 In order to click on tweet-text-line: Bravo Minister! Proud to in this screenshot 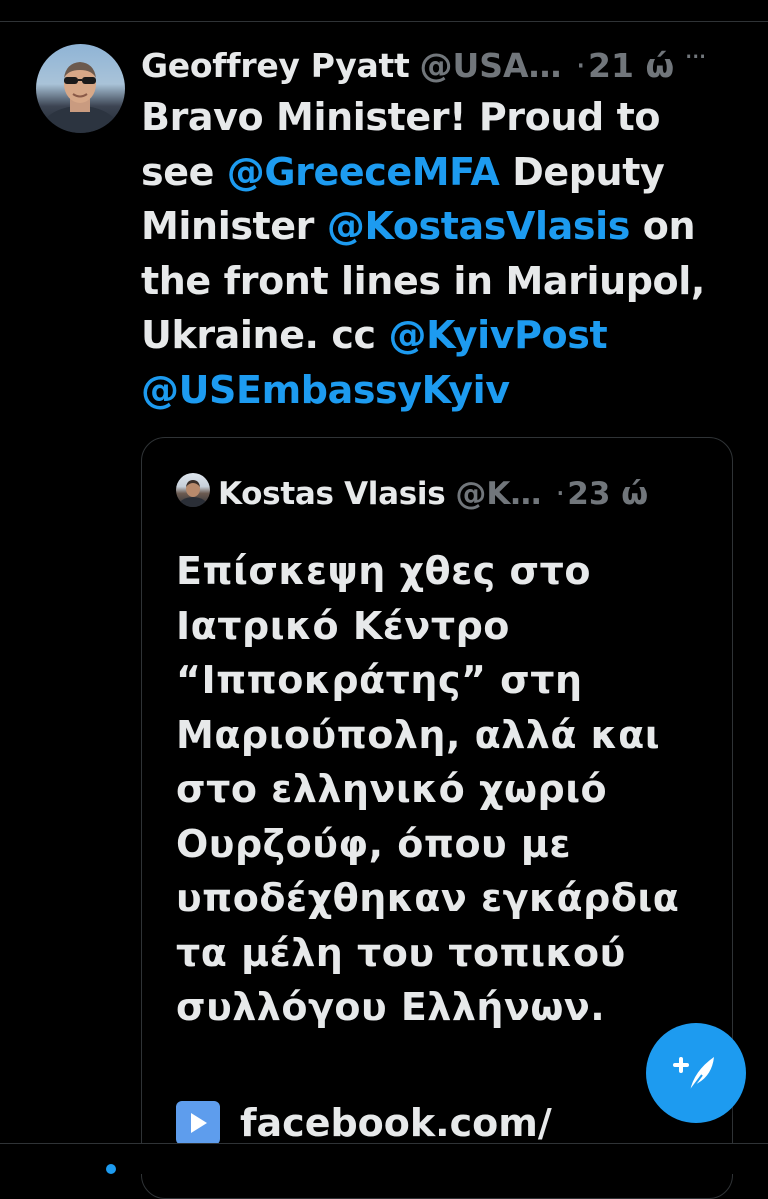, I will do `click(401, 117)`.